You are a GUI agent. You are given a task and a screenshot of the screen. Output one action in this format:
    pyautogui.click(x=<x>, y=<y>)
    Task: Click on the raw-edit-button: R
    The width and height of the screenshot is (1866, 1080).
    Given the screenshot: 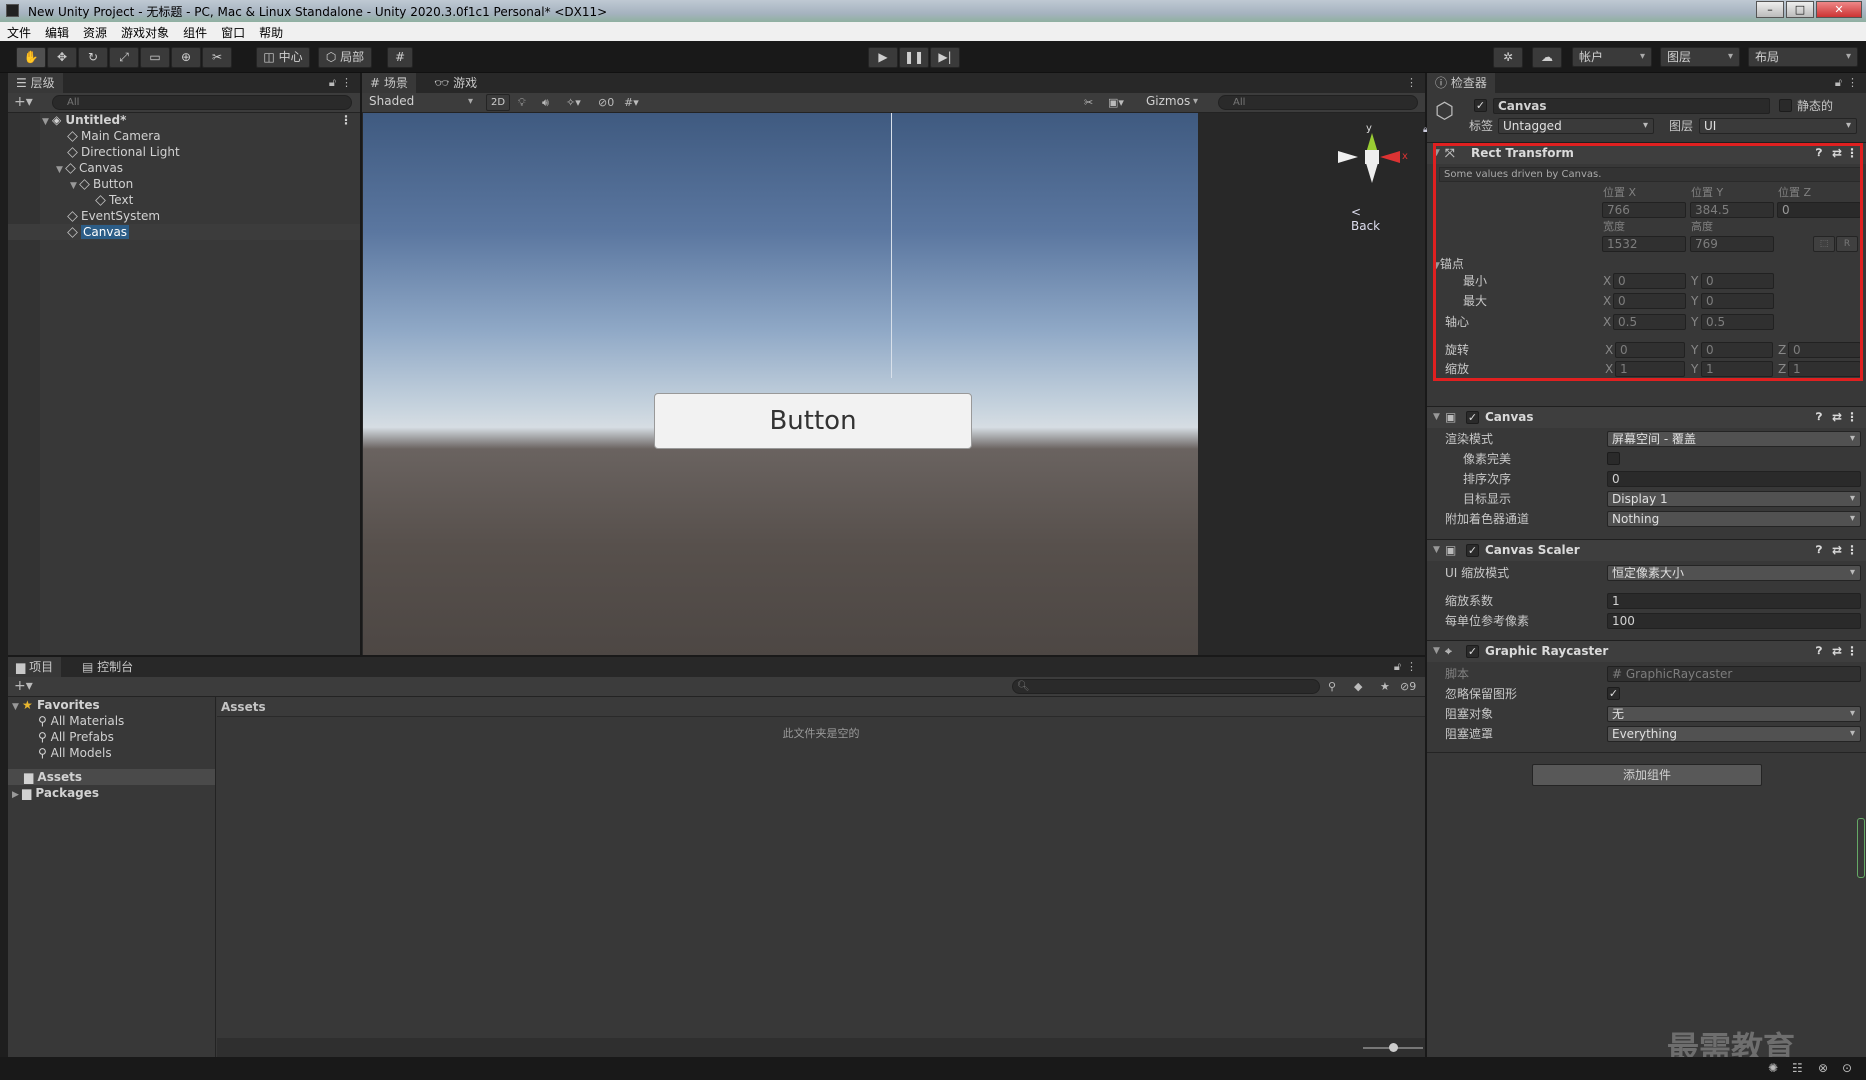 What is the action you would take?
    pyautogui.click(x=1847, y=244)
    